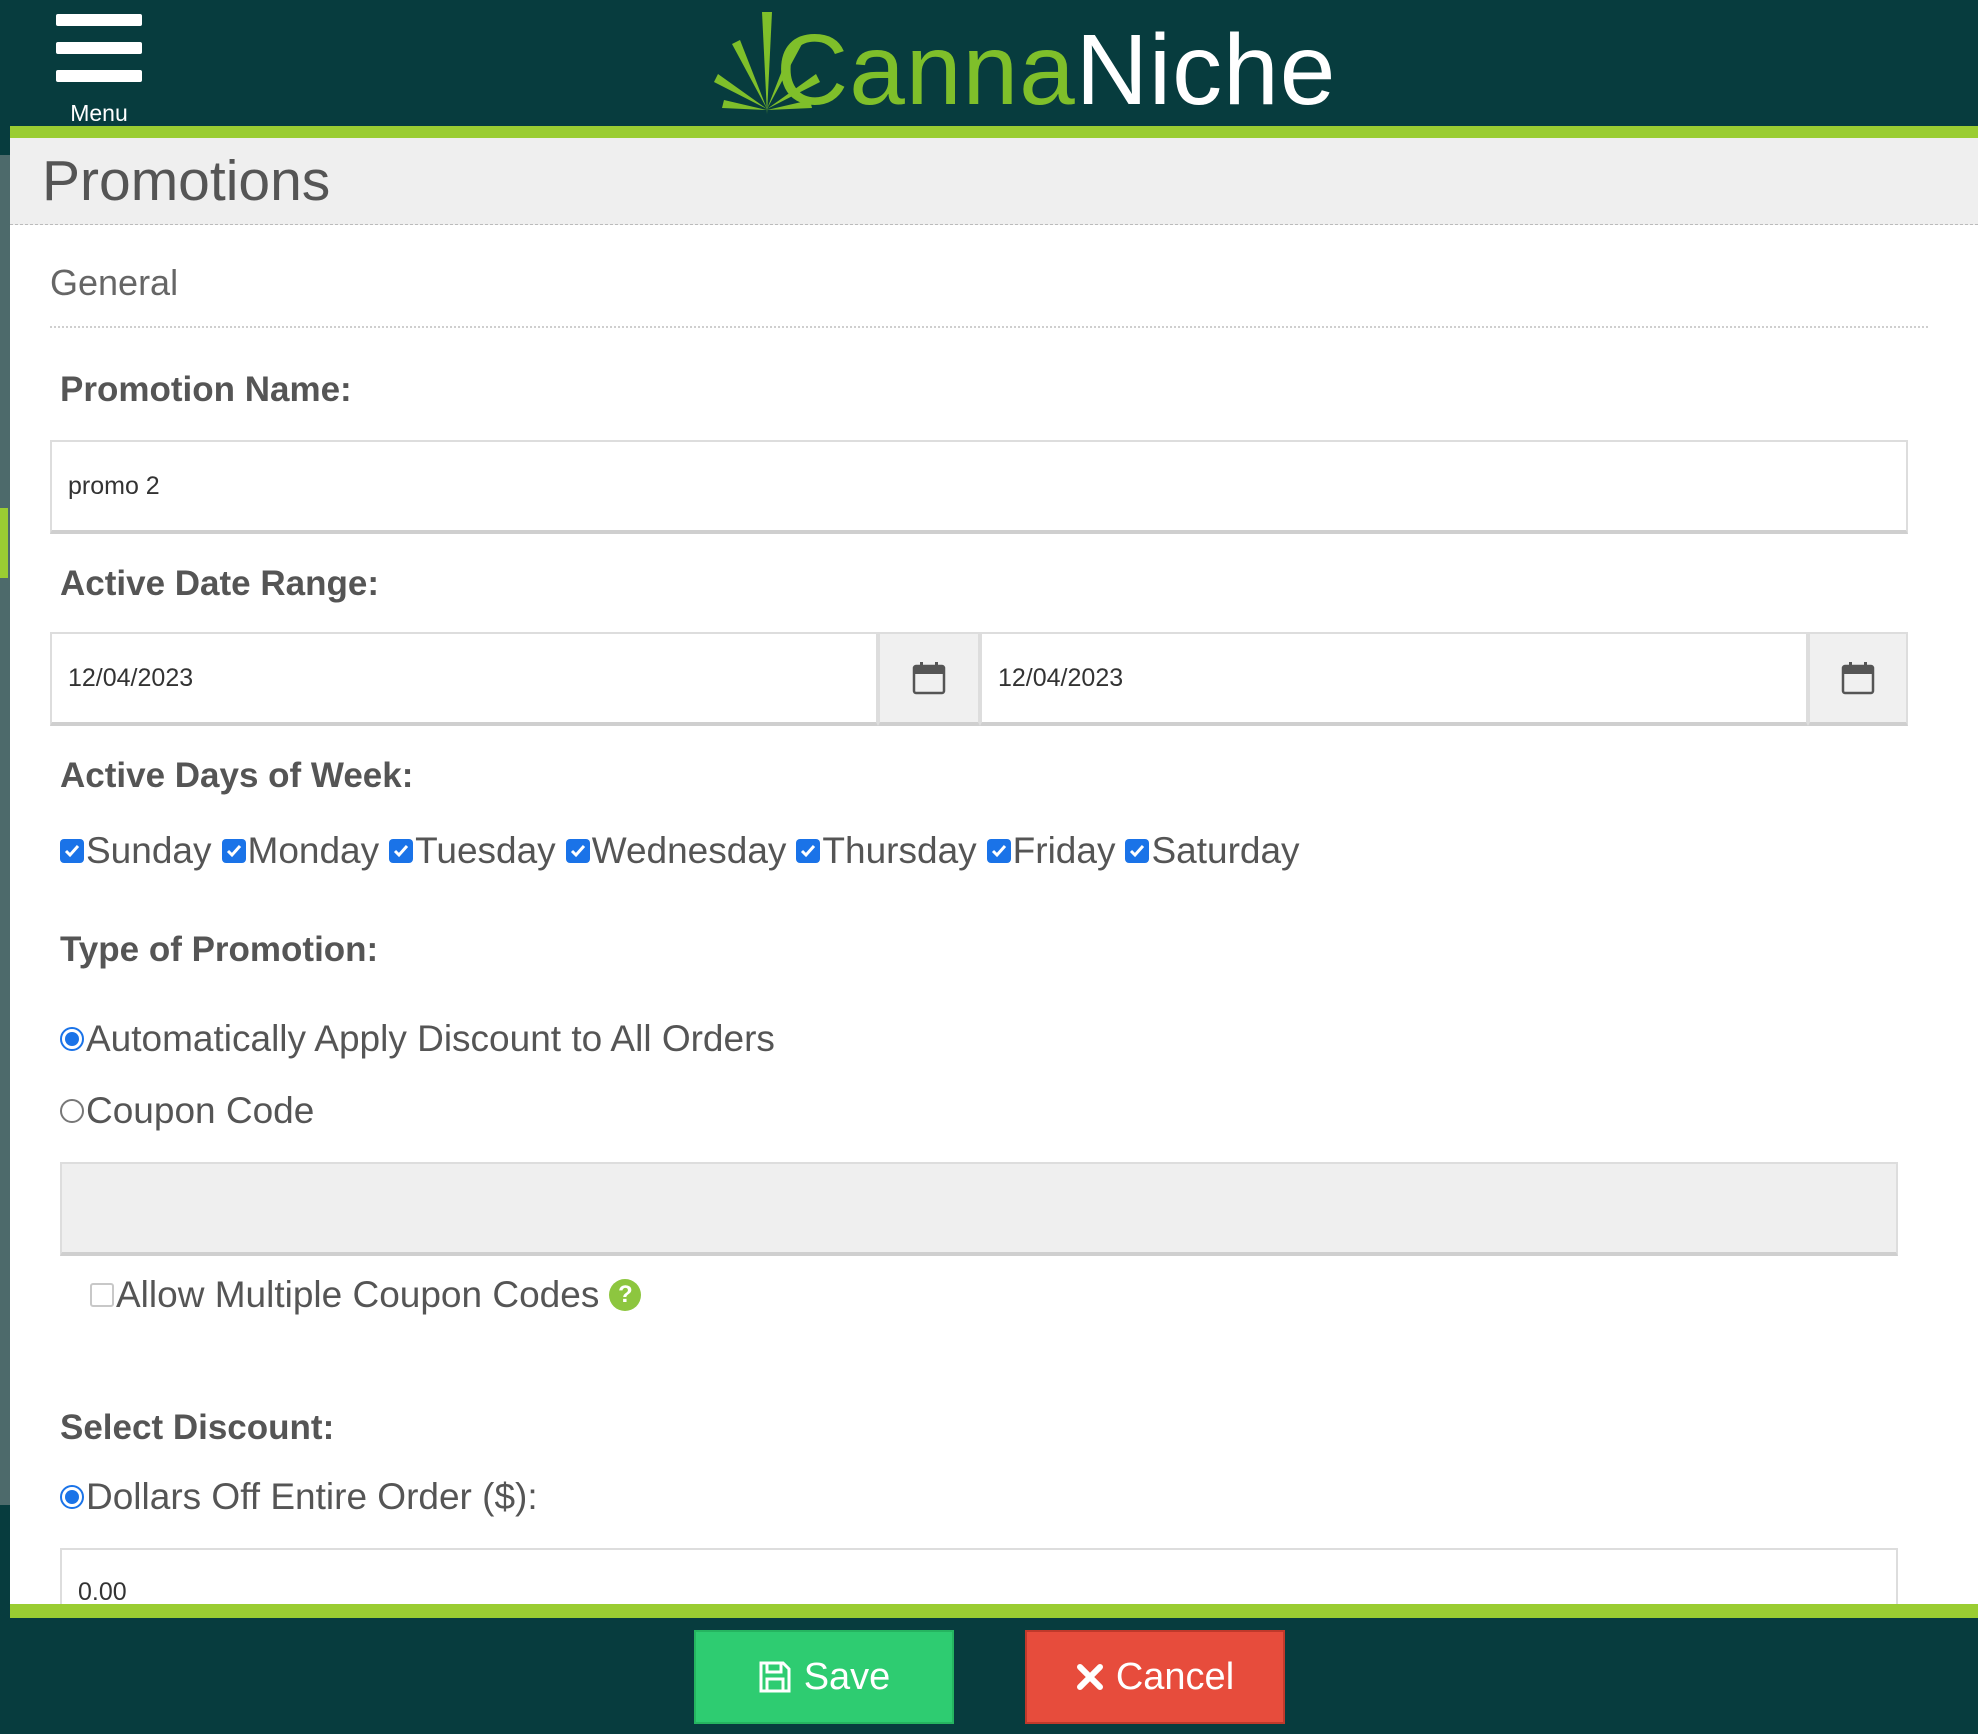 Image resolution: width=1978 pixels, height=1734 pixels. I want to click on select-discount-label: Select Discount:, so click(197, 1427).